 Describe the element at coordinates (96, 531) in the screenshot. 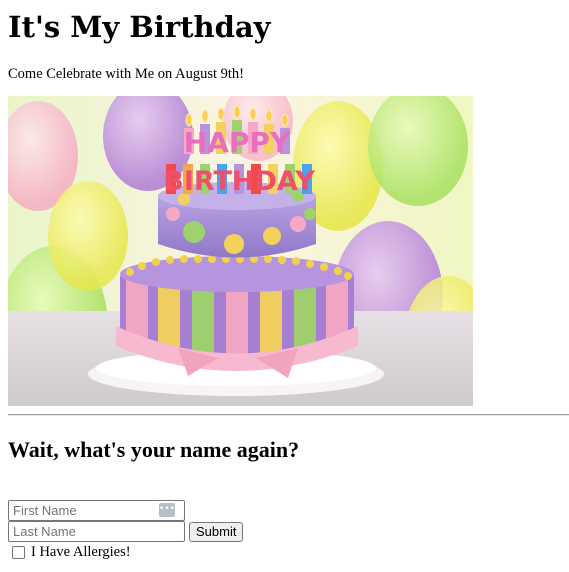

I see `last-name-input: Last Name` at that location.